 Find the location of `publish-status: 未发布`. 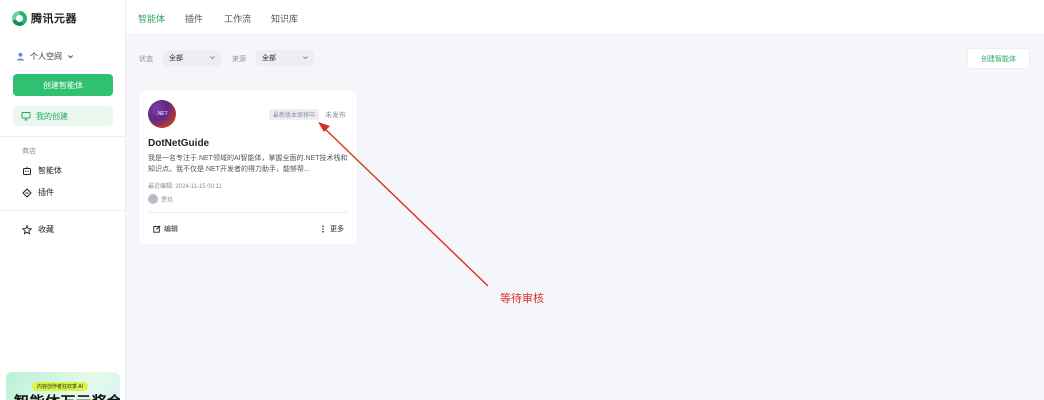

publish-status: 未发布 is located at coordinates (335, 115).